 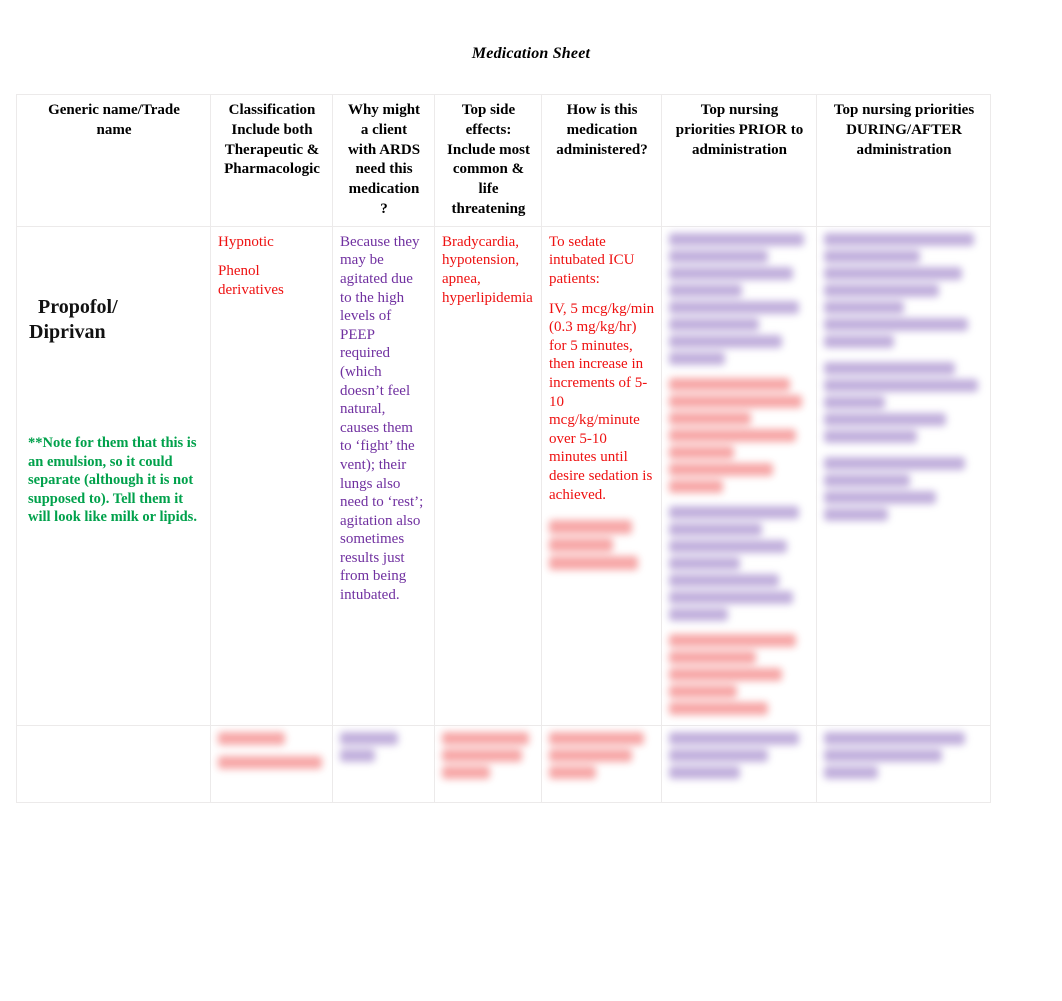 I want to click on header-line: ?, so click(x=384, y=208).